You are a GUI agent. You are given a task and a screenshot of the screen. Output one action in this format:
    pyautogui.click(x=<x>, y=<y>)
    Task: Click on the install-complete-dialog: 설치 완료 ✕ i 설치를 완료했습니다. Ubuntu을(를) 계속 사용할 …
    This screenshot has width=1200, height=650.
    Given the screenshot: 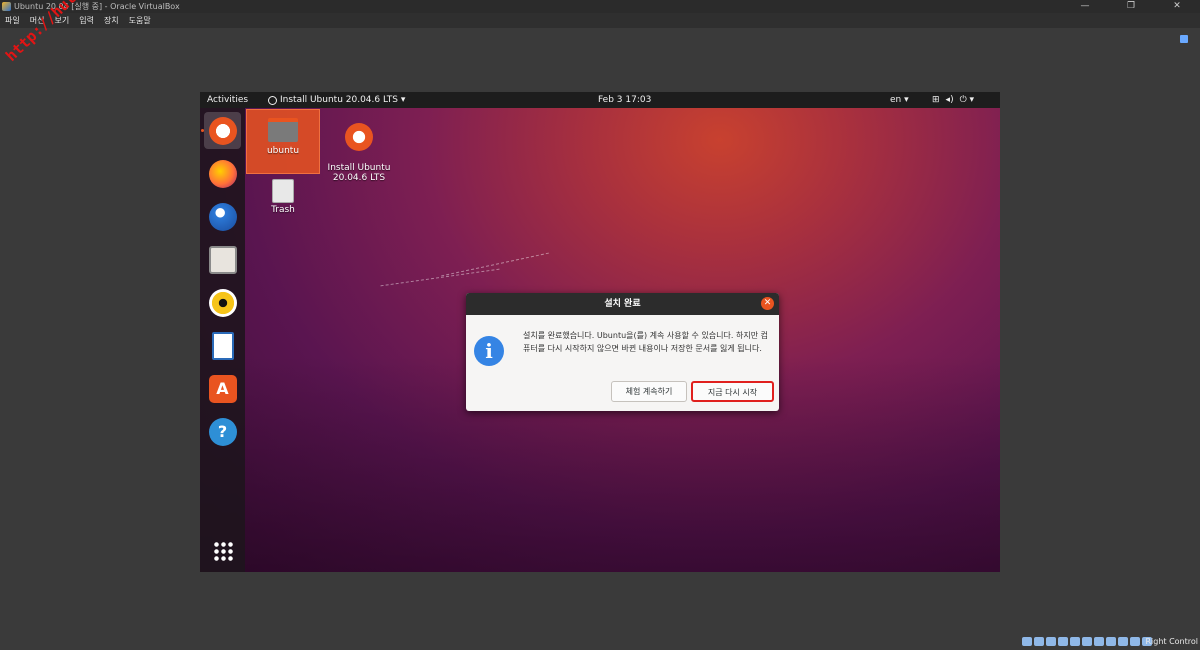 What is the action you would take?
    pyautogui.click(x=622, y=352)
    